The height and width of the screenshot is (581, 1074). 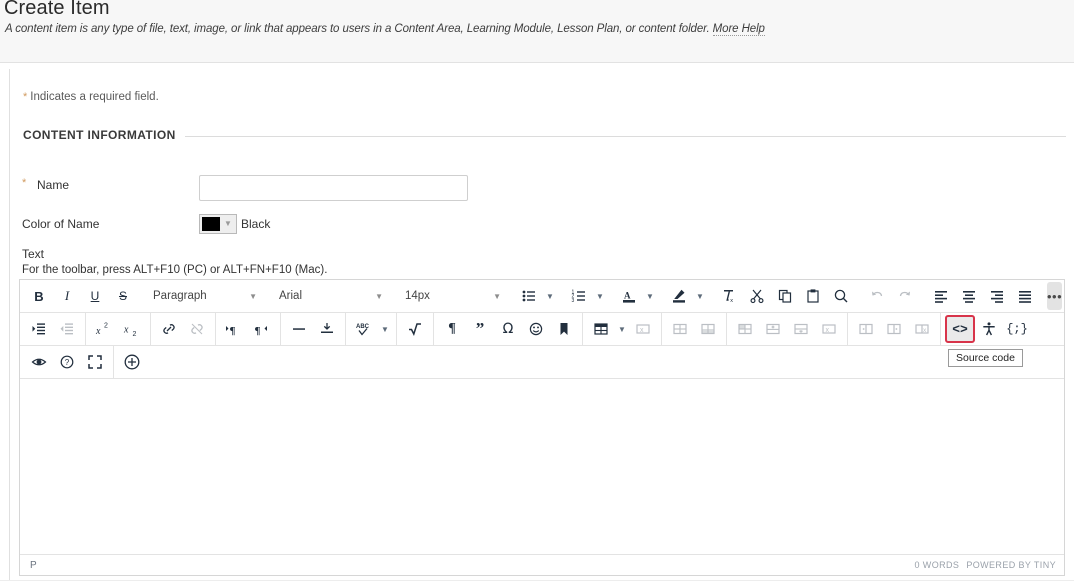 What do you see at coordinates (536, 329) in the screenshot?
I see `emoticon-button` at bounding box center [536, 329].